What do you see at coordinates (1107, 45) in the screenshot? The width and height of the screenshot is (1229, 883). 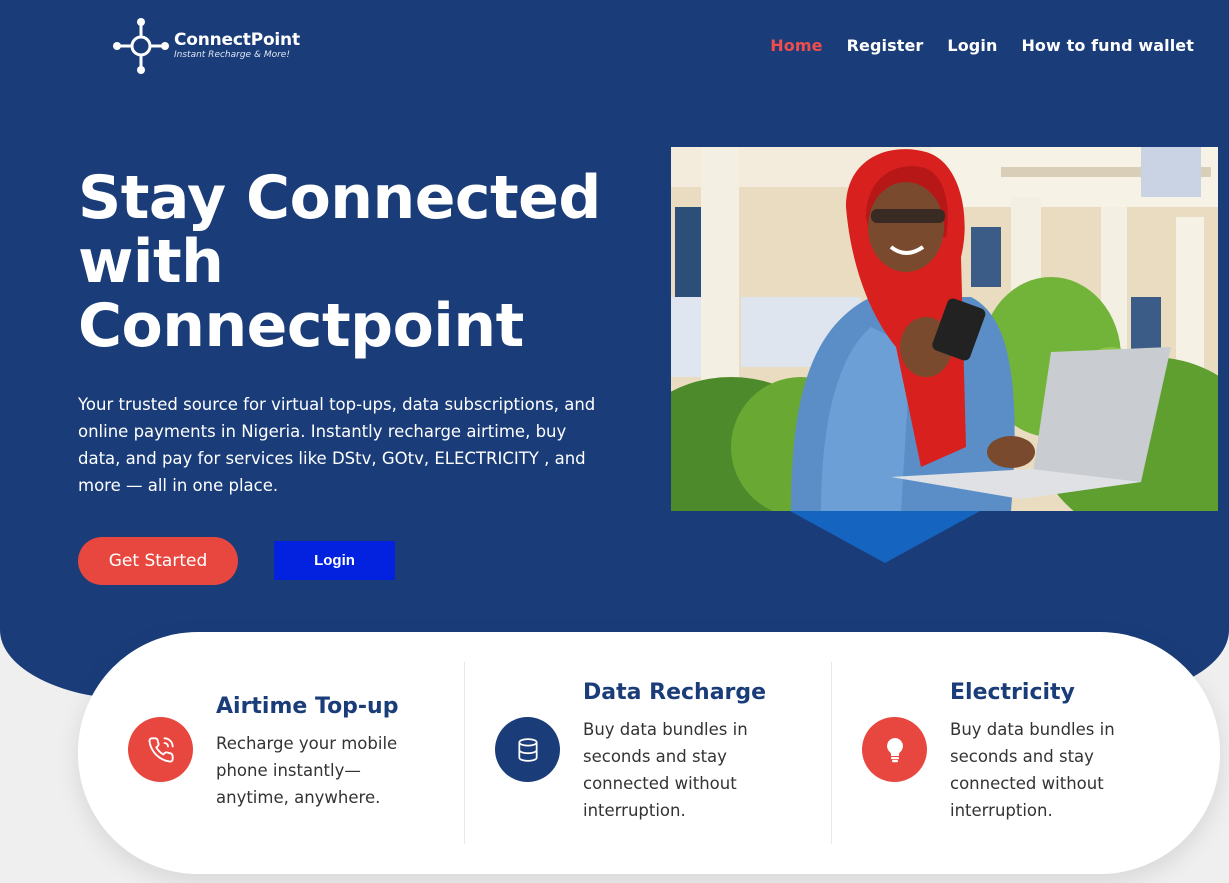 I see `nav-fund-wallet: How to fund wallet` at bounding box center [1107, 45].